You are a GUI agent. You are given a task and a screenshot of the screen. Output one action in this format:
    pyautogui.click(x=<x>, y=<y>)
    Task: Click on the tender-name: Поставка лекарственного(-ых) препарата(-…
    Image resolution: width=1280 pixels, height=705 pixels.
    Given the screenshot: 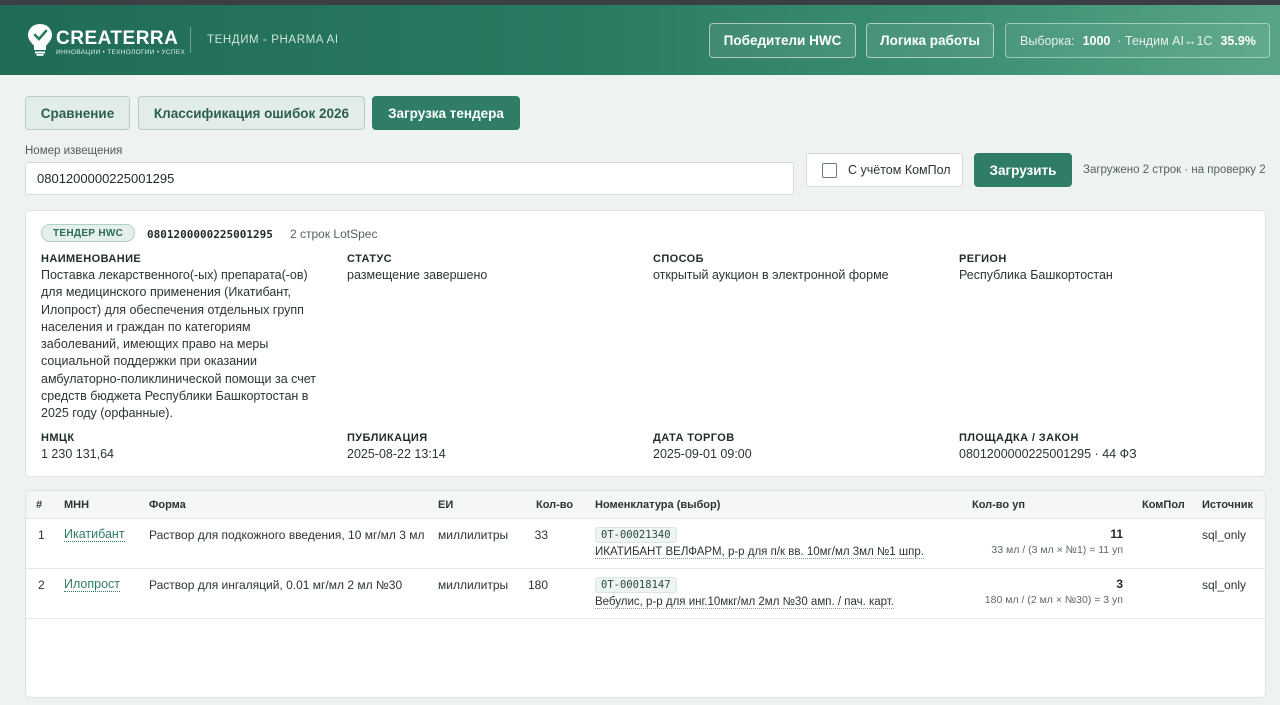 What is the action you would take?
    pyautogui.click(x=186, y=345)
    